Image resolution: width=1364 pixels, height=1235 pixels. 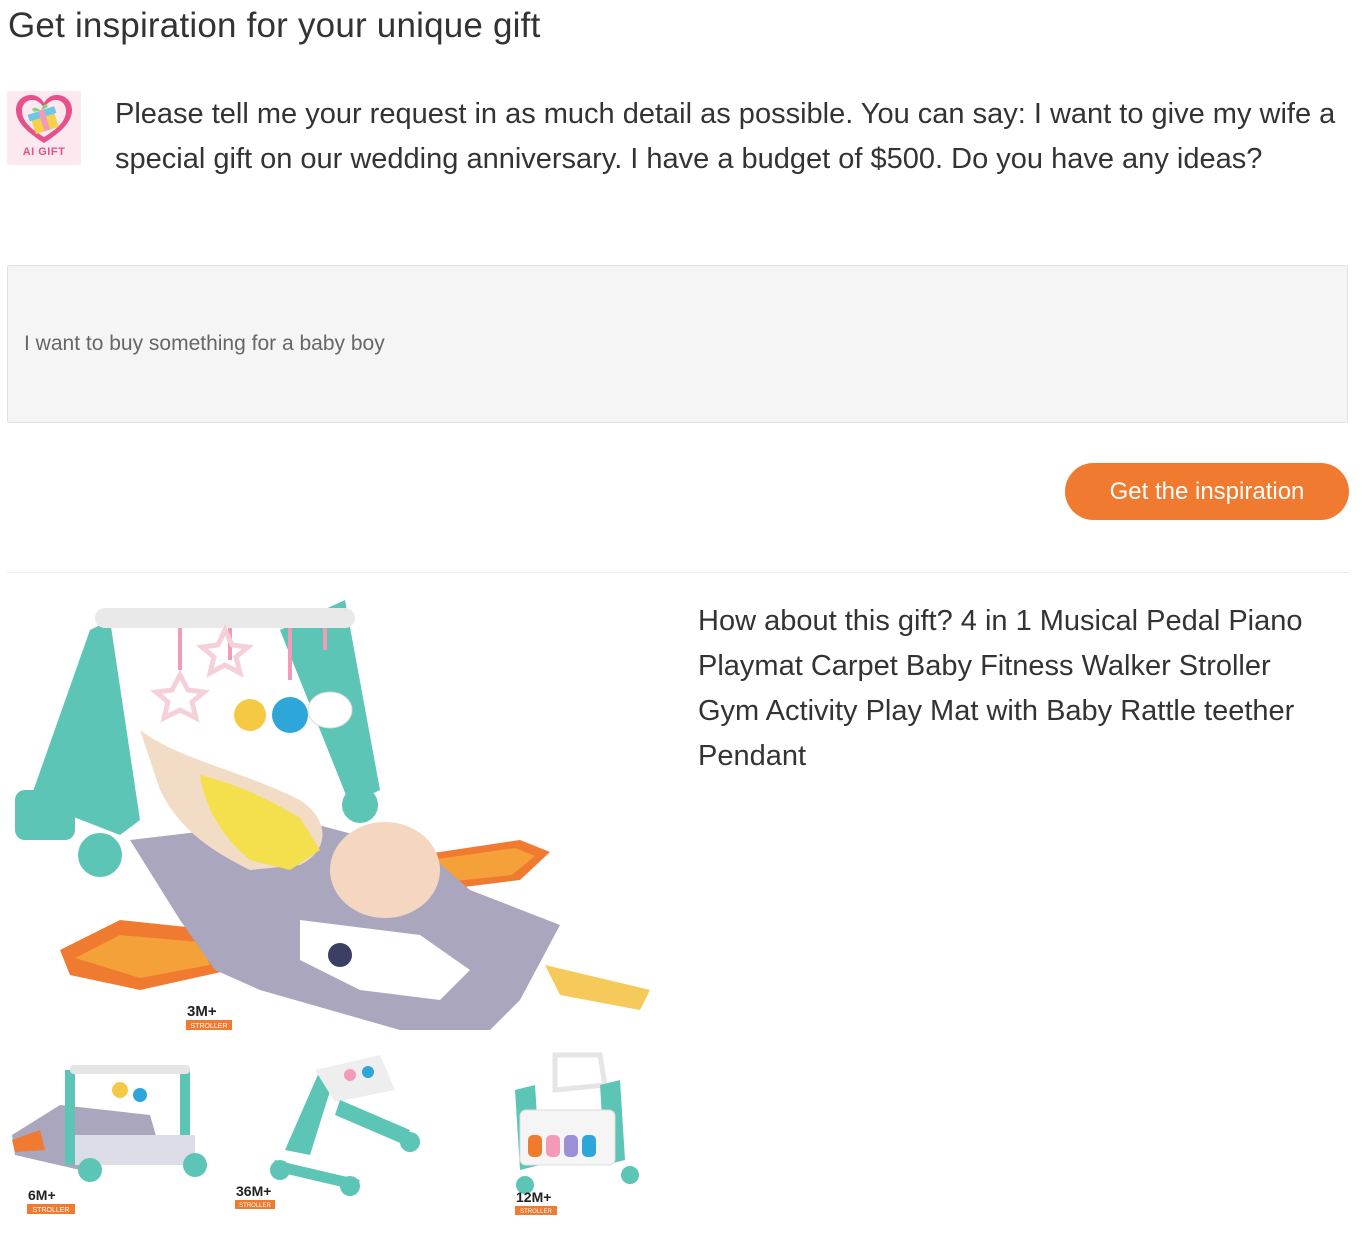 I want to click on main-age-label: 3M+, so click(x=202, y=1011).